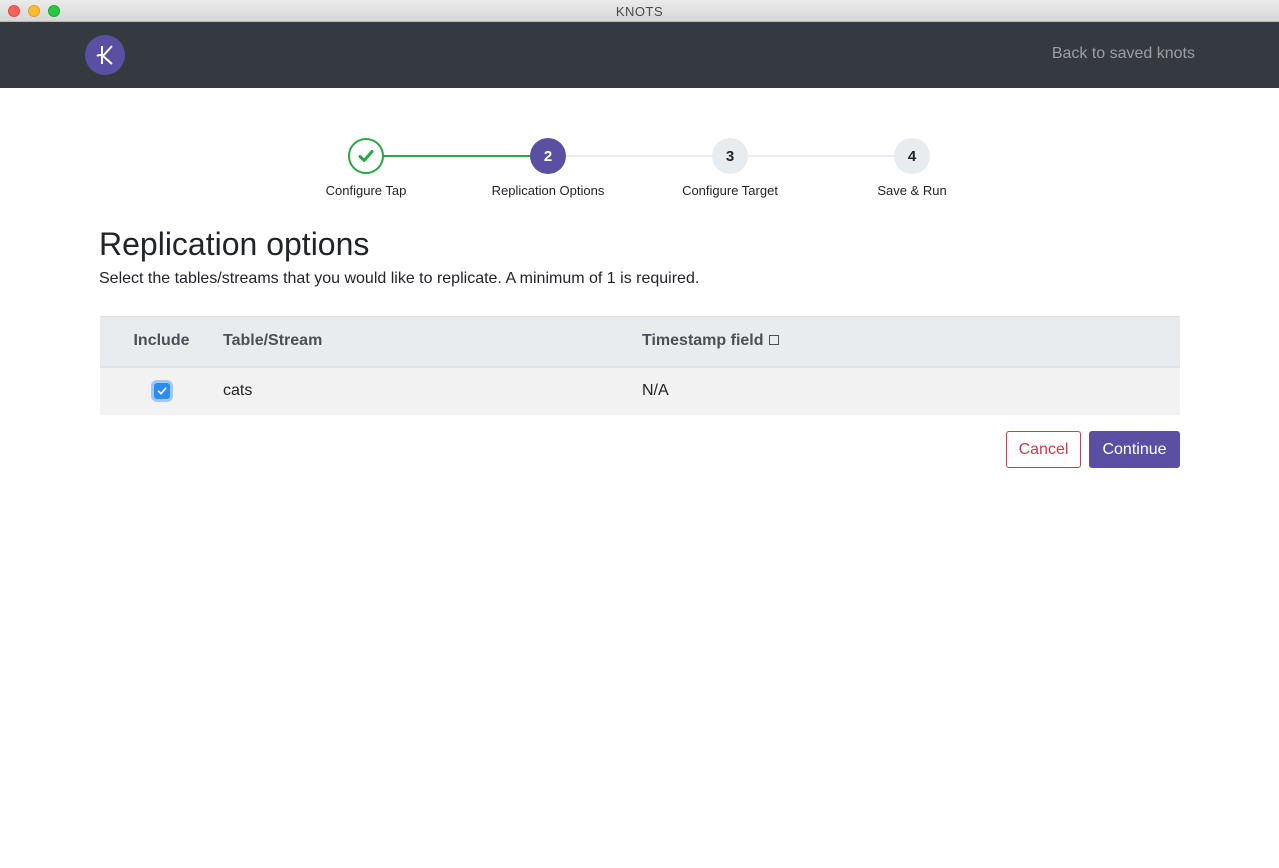  Describe the element at coordinates (234, 244) in the screenshot. I see `page-title: Replication options` at that location.